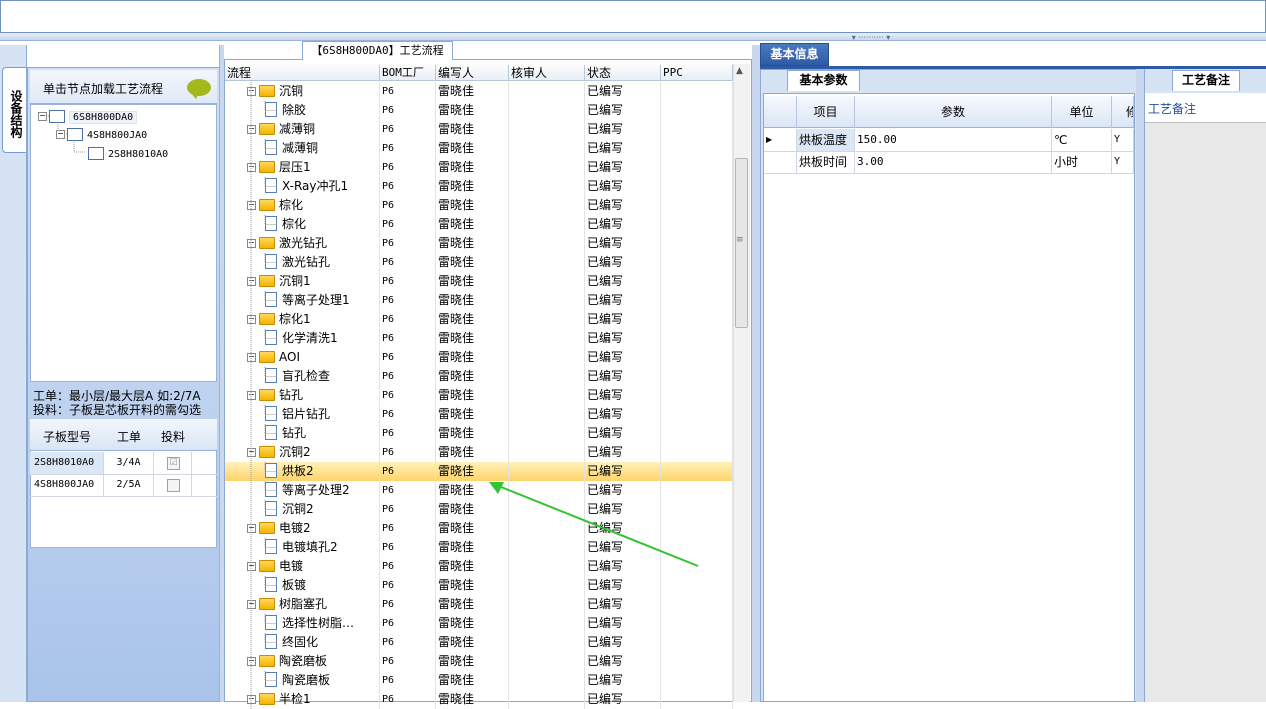  I want to click on cell-step: − 沉铜2, so click(302, 452).